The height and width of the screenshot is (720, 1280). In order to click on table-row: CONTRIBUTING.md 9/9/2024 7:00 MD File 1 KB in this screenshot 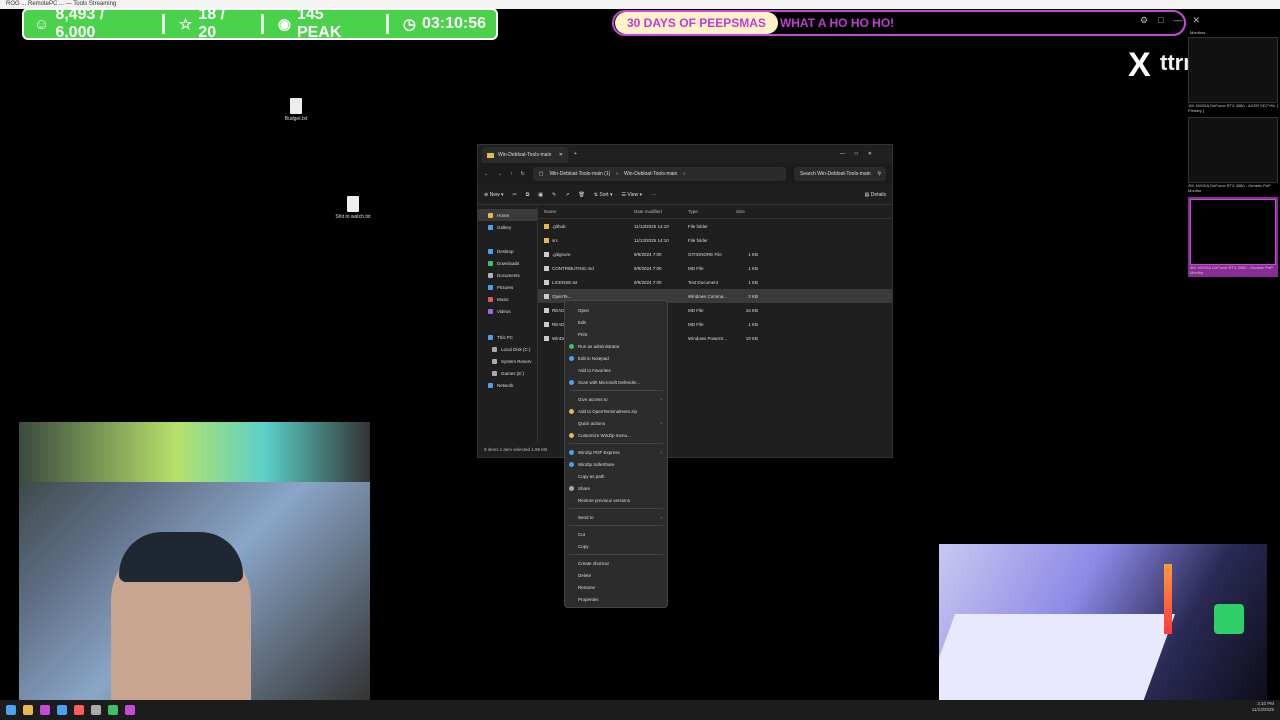, I will do `click(715, 268)`.